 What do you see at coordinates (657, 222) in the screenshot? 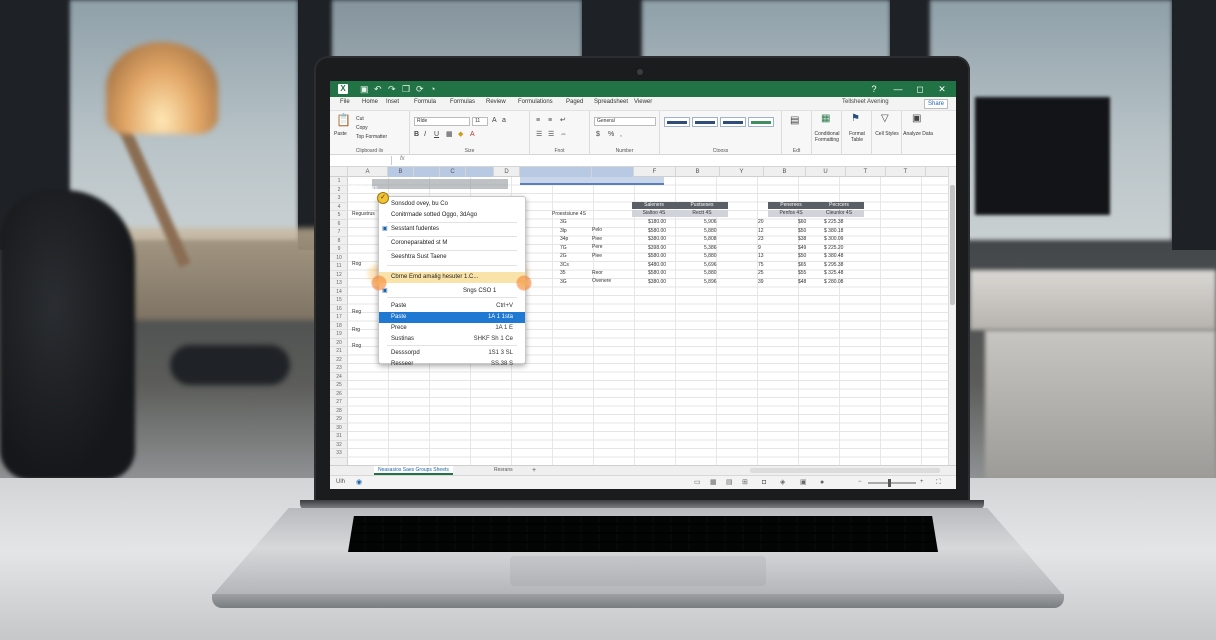
I see `table-cell: $180.00` at bounding box center [657, 222].